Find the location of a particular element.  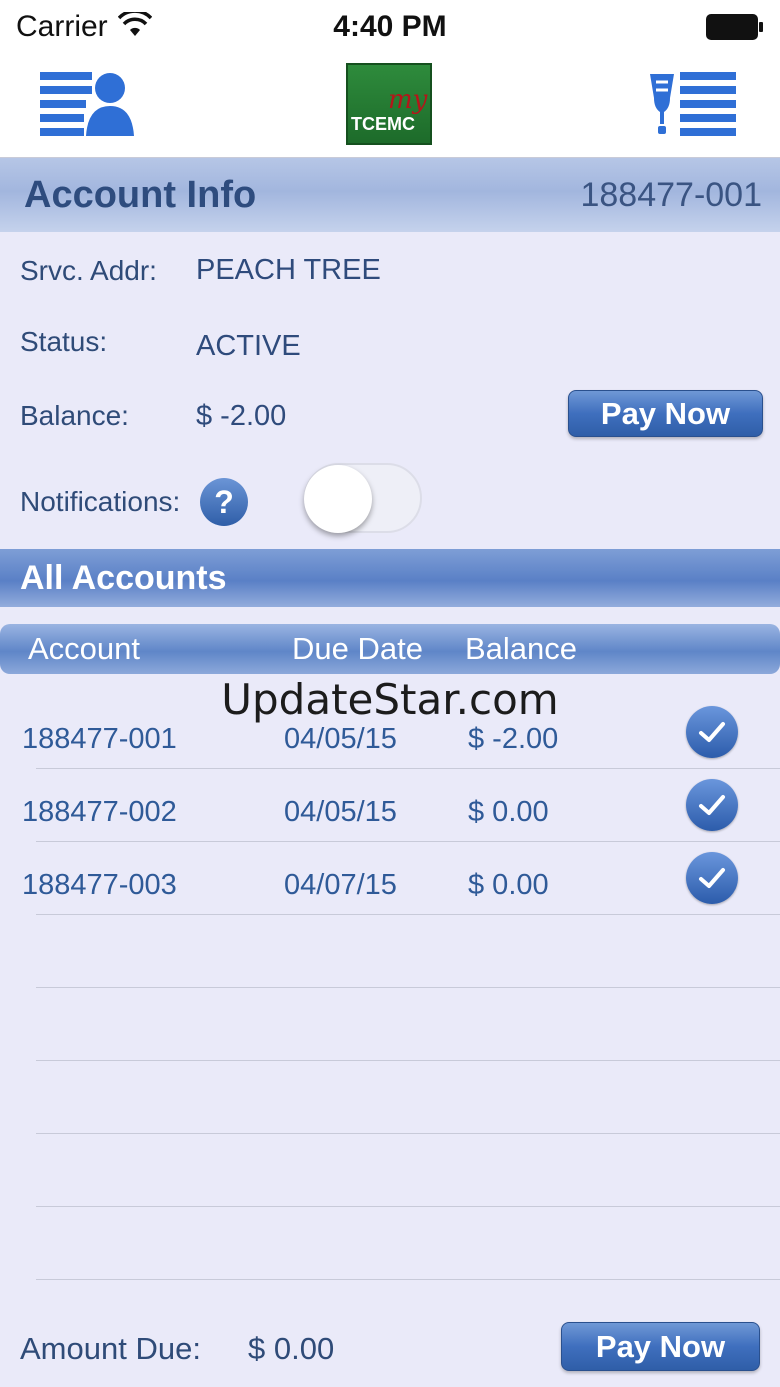

row-1-balance: $ -2.00 is located at coordinates (513, 739).